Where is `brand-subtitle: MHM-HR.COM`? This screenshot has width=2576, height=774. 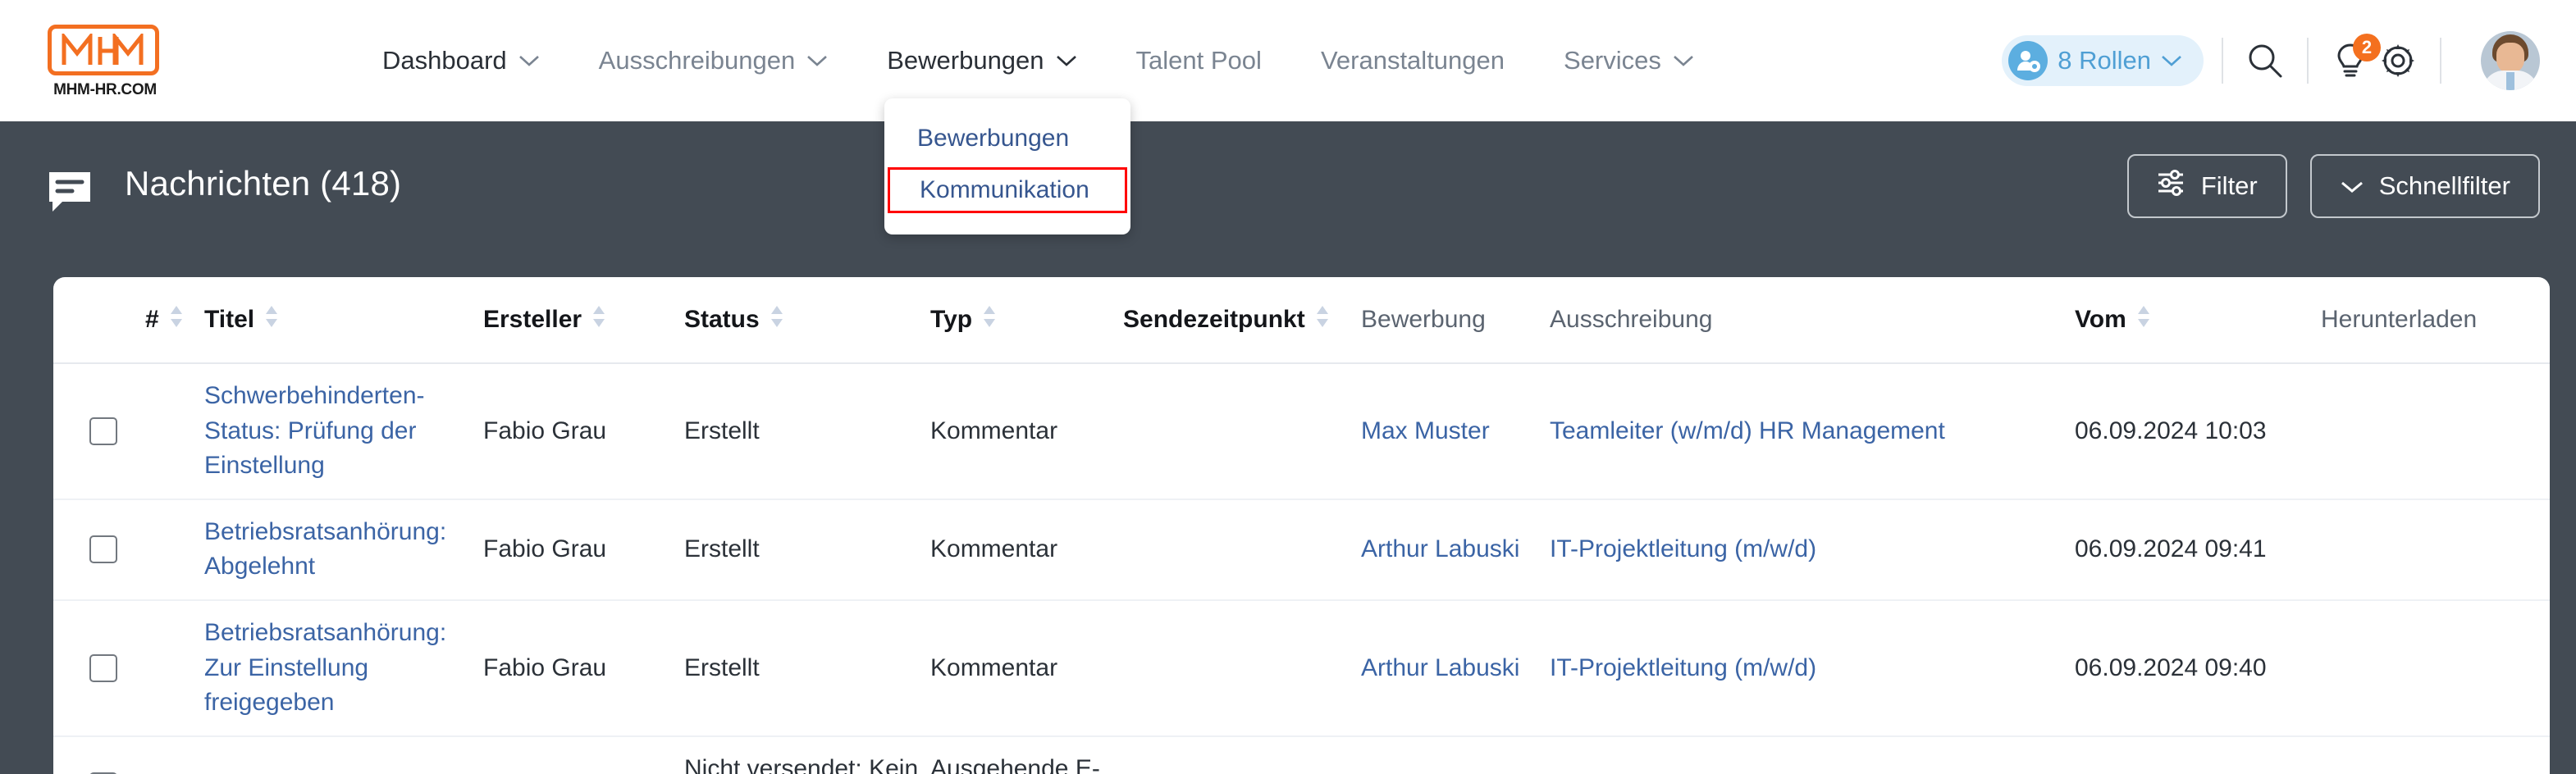
brand-subtitle: MHM-HR.COM is located at coordinates (105, 90).